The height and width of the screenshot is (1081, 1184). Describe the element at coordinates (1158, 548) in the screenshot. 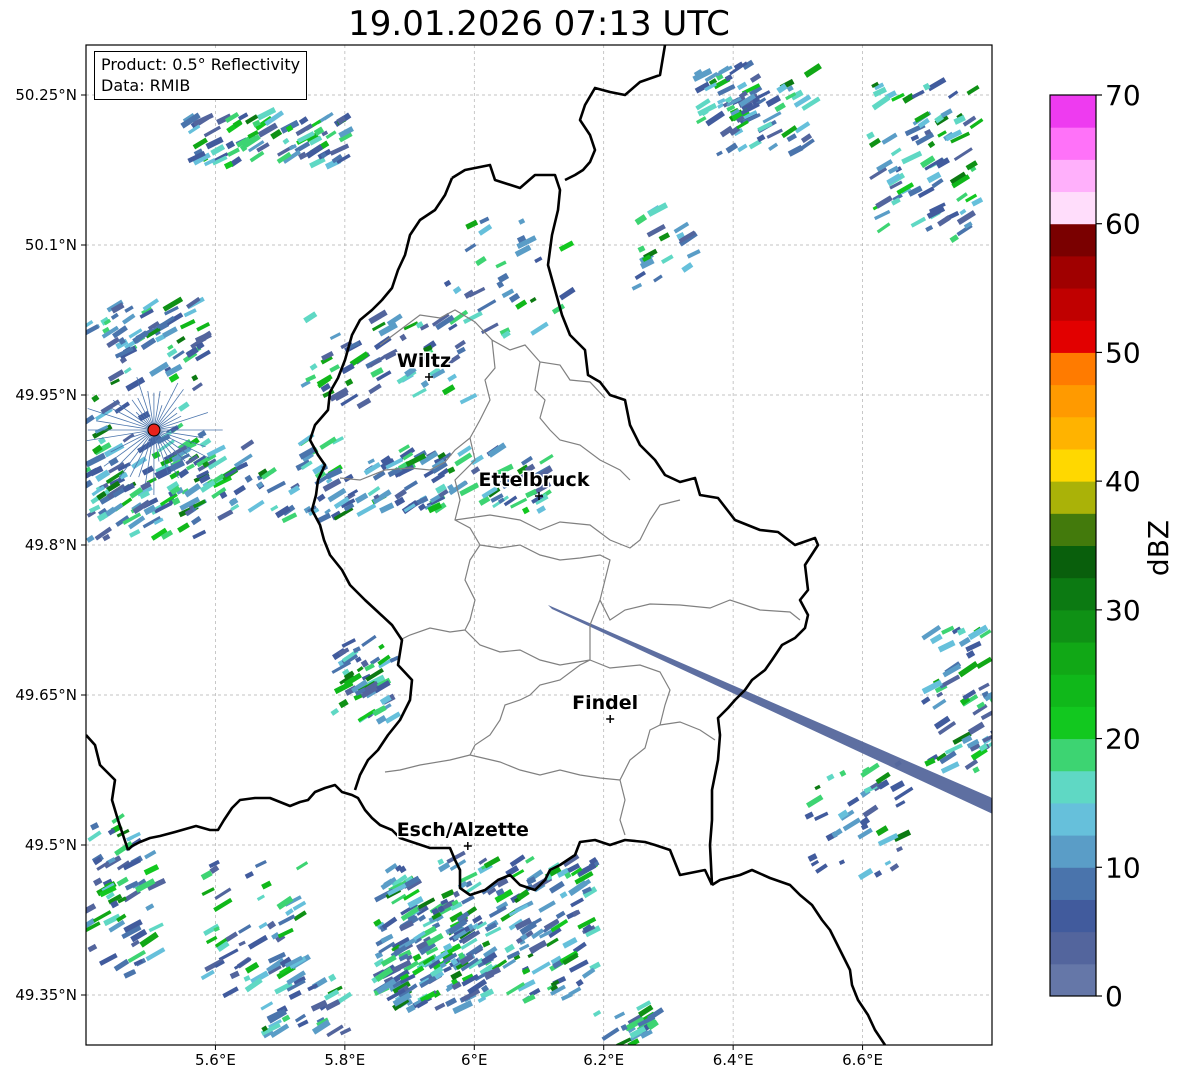

I see `colorbar-label: dBZ` at that location.